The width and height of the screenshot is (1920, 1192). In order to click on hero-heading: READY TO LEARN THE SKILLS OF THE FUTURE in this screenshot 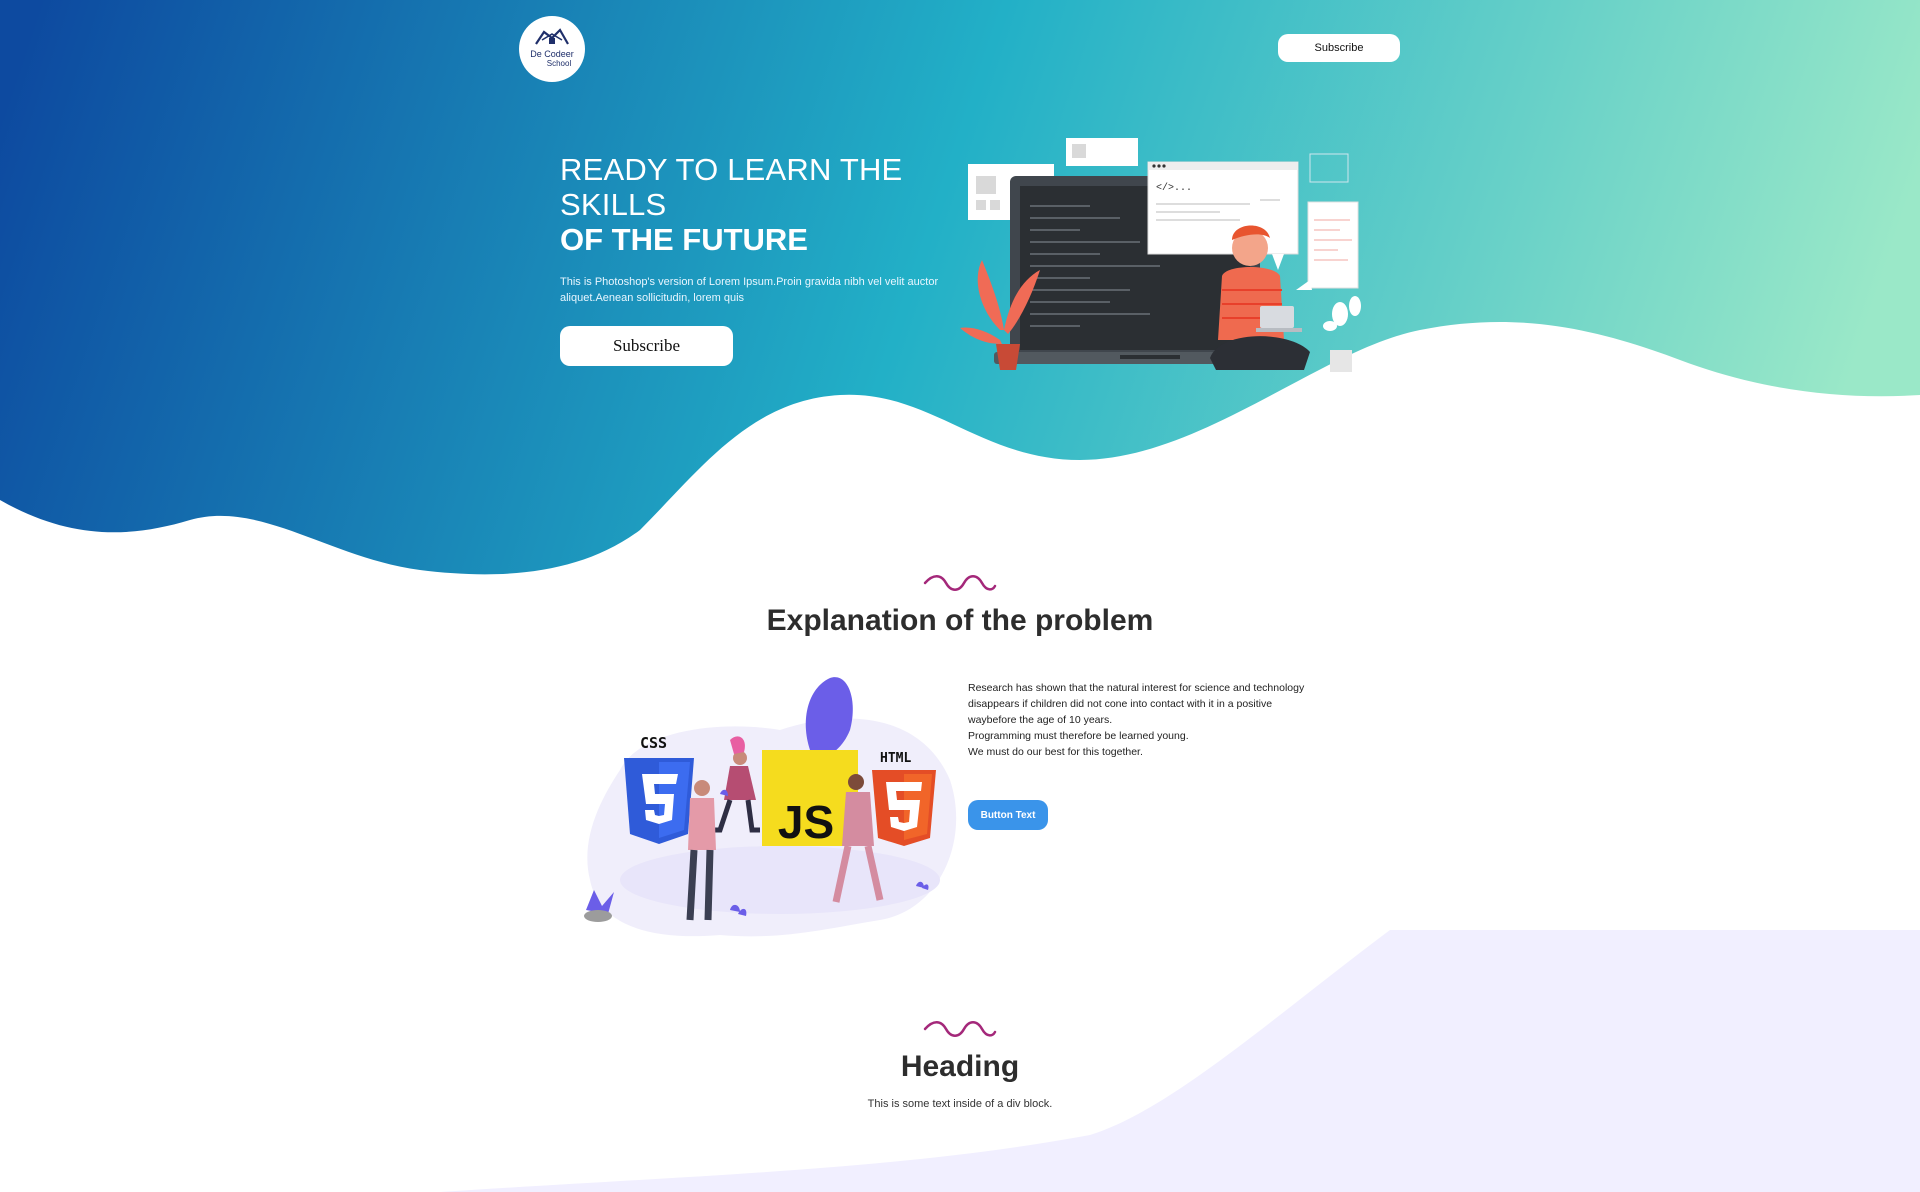, I will do `click(770, 205)`.